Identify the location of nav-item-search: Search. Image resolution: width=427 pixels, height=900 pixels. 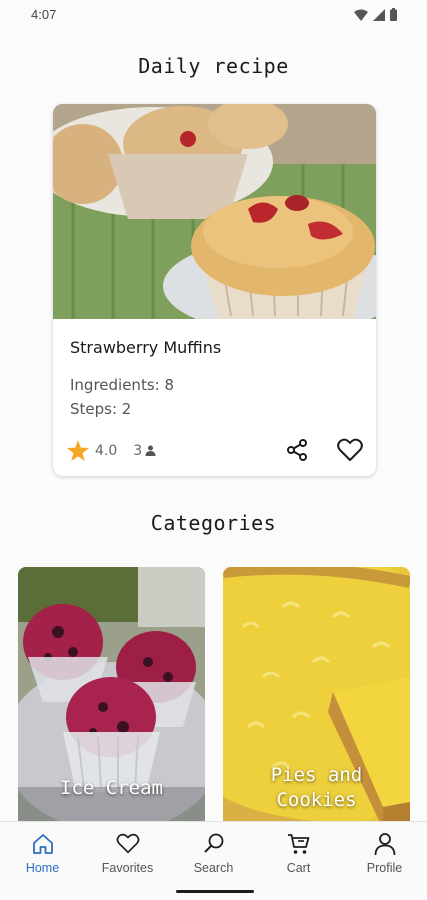
(213, 853).